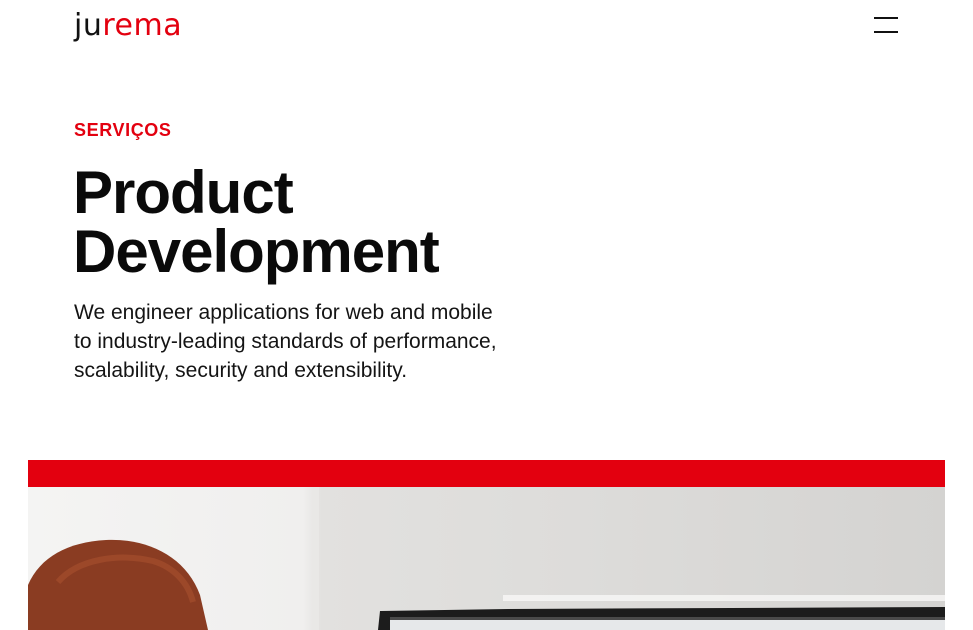  What do you see at coordinates (118, 584) in the screenshot?
I see `person-hair-shape` at bounding box center [118, 584].